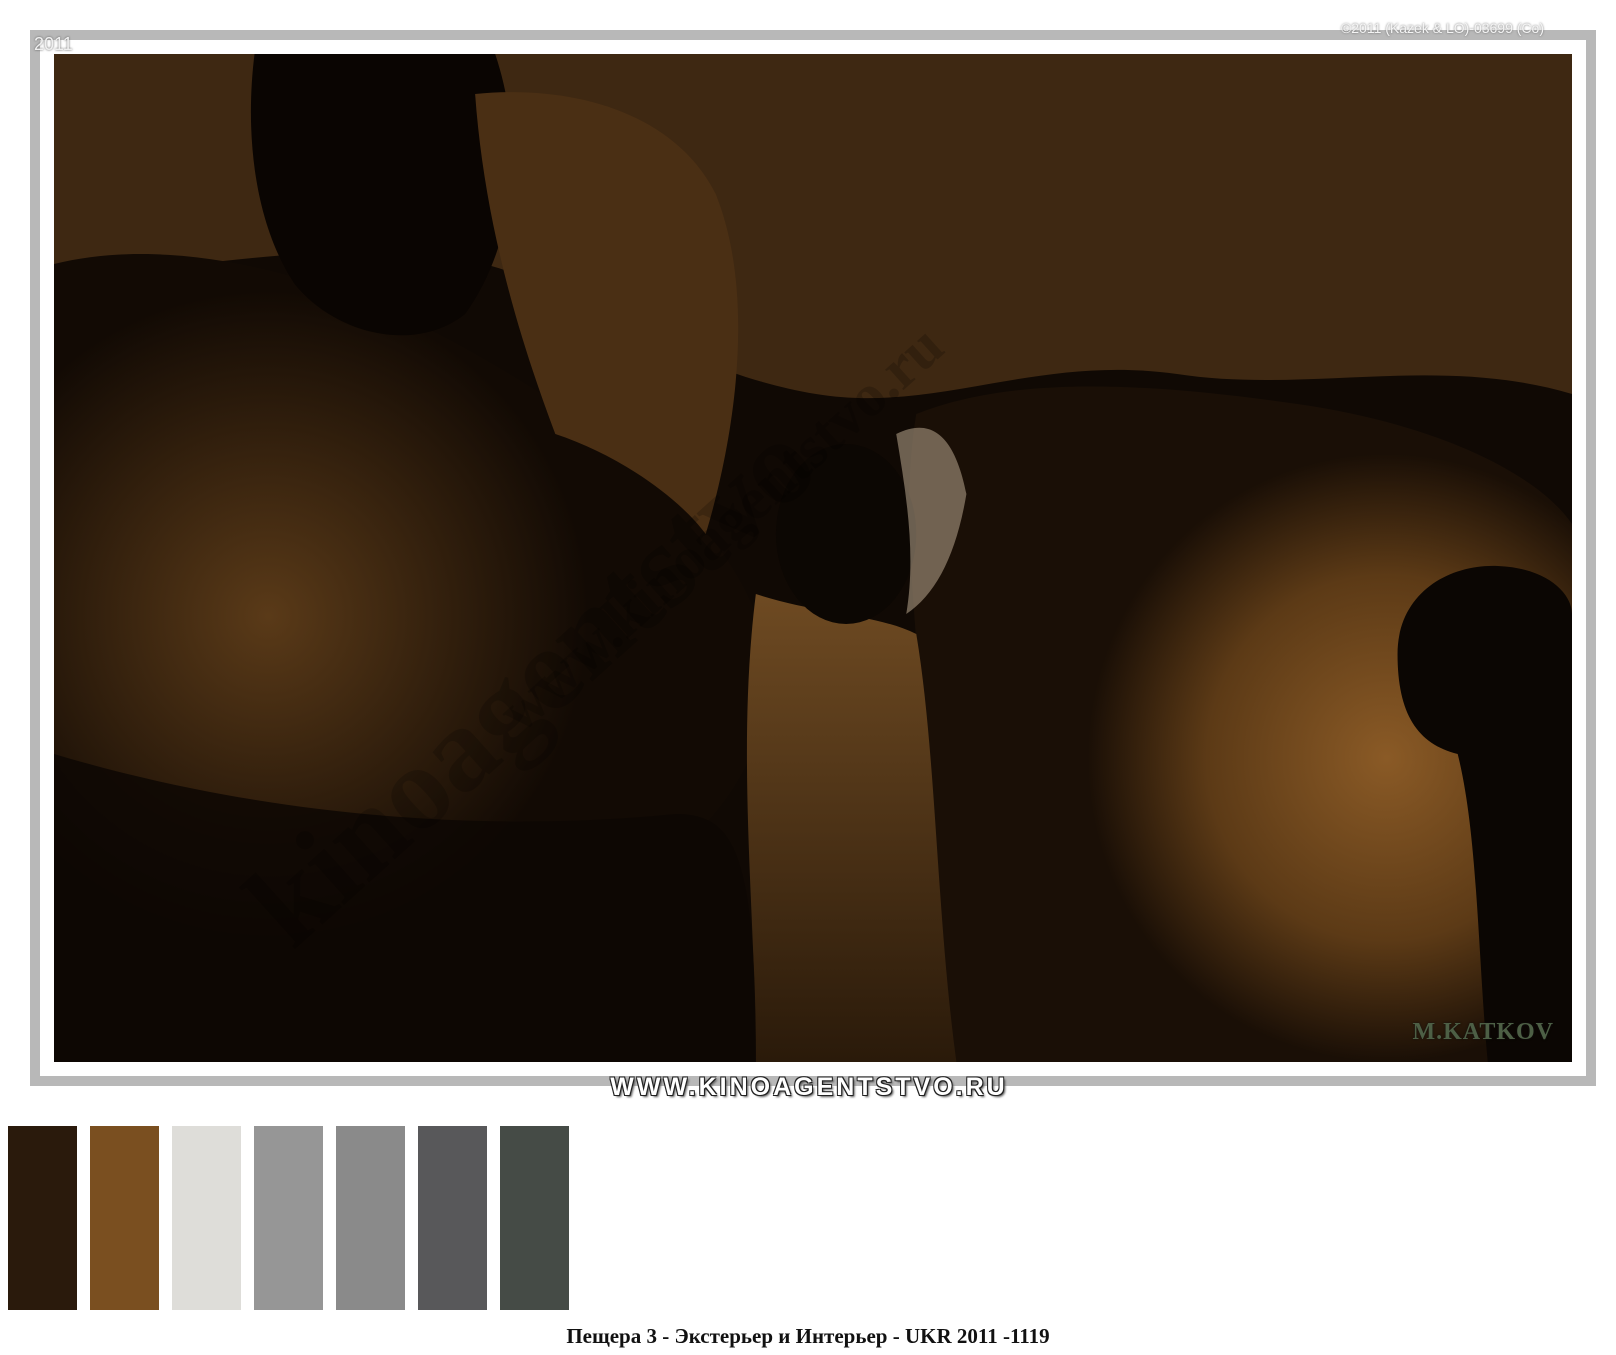 The height and width of the screenshot is (1355, 1616). I want to click on site-banner: WWW.KINOAGENTSTVO.RU, so click(809, 1087).